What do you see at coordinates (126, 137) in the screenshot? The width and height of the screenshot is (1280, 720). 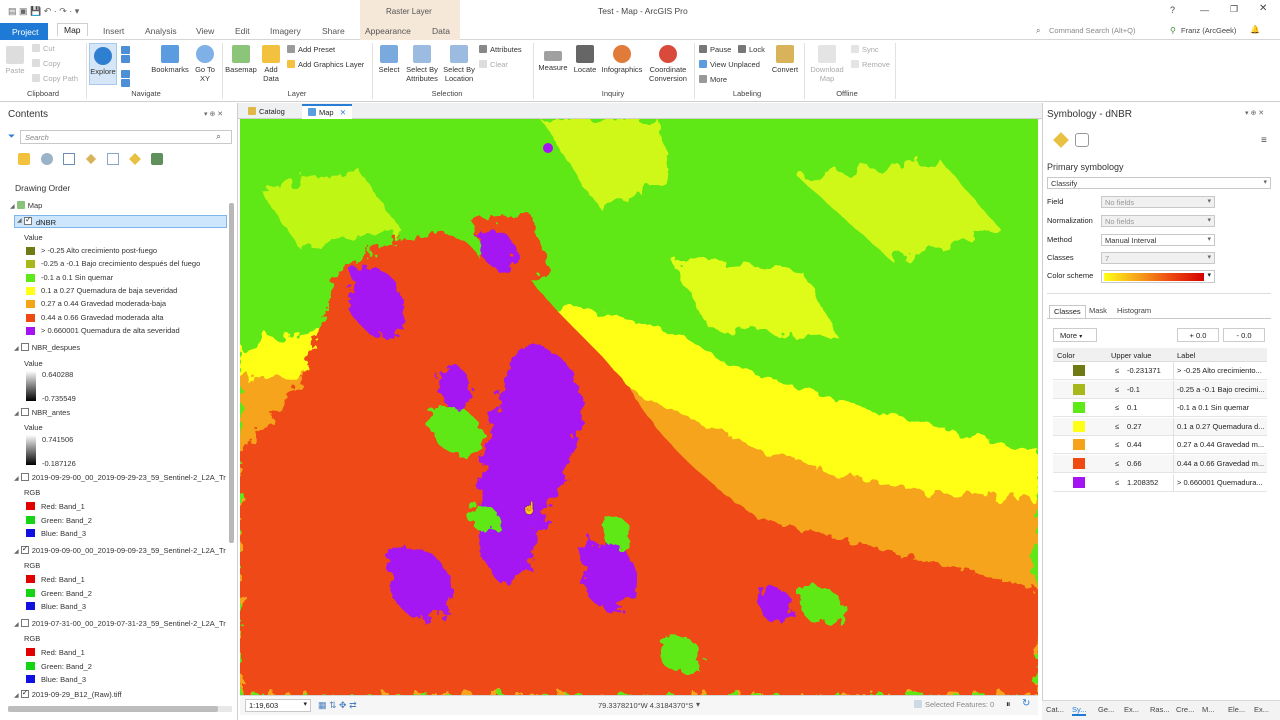 I see `search-input: Search ⌕` at bounding box center [126, 137].